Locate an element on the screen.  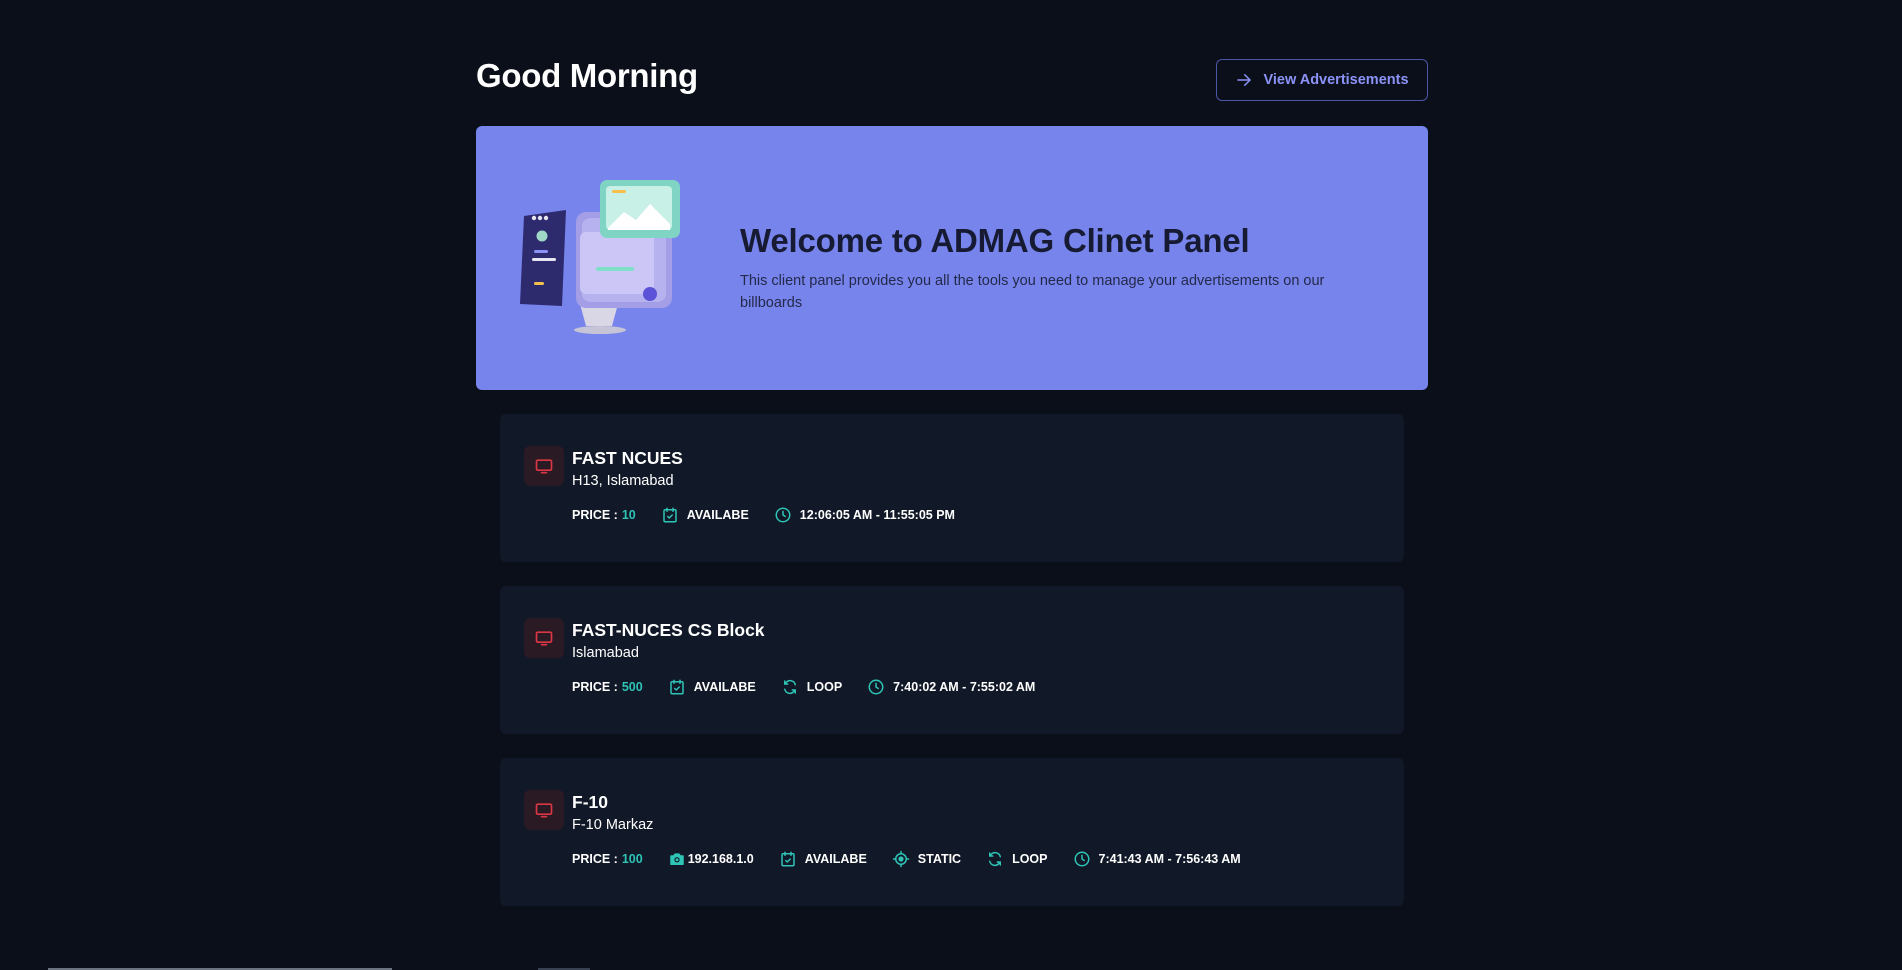
time-range: 7:40:02 AM - 7:55:02 AM is located at coordinates (964, 687).